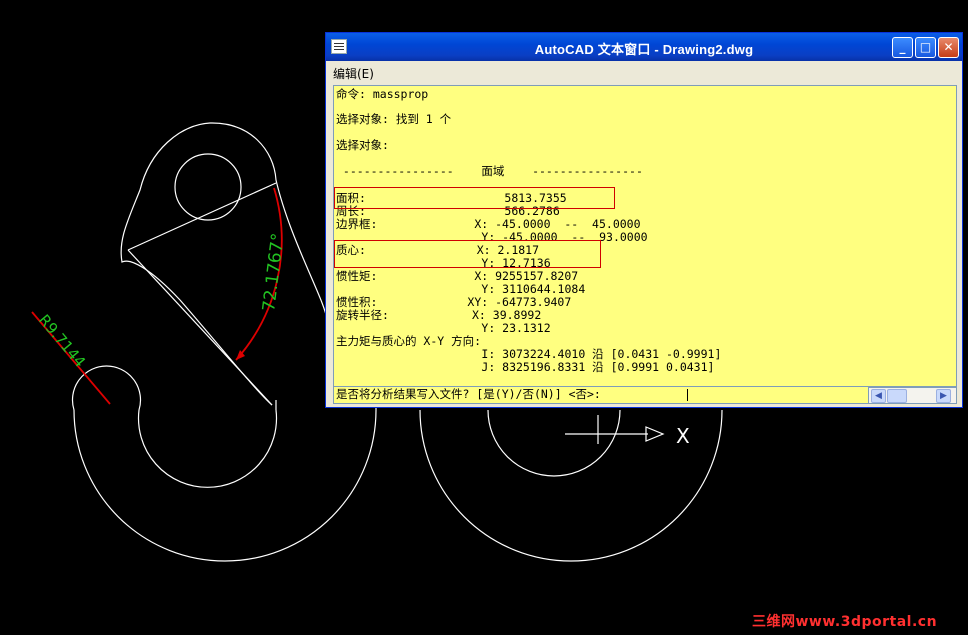  I want to click on command-line: 是否将分析结果写入文件? [是(Y)/否(N)] <否>:, so click(601, 395).